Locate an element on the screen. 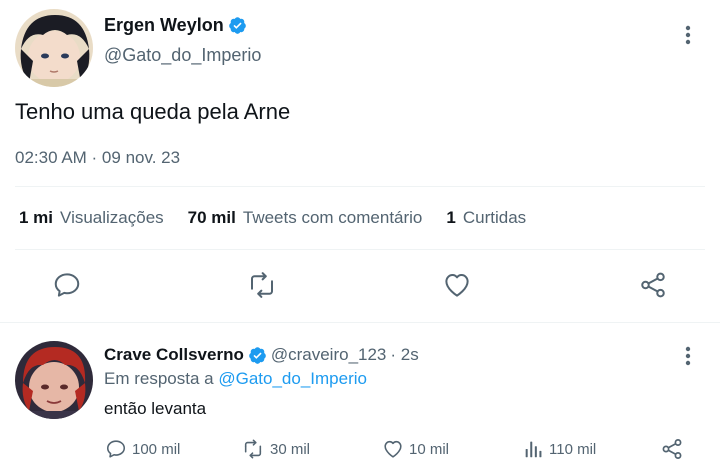  retweet-button is located at coordinates (262, 285).